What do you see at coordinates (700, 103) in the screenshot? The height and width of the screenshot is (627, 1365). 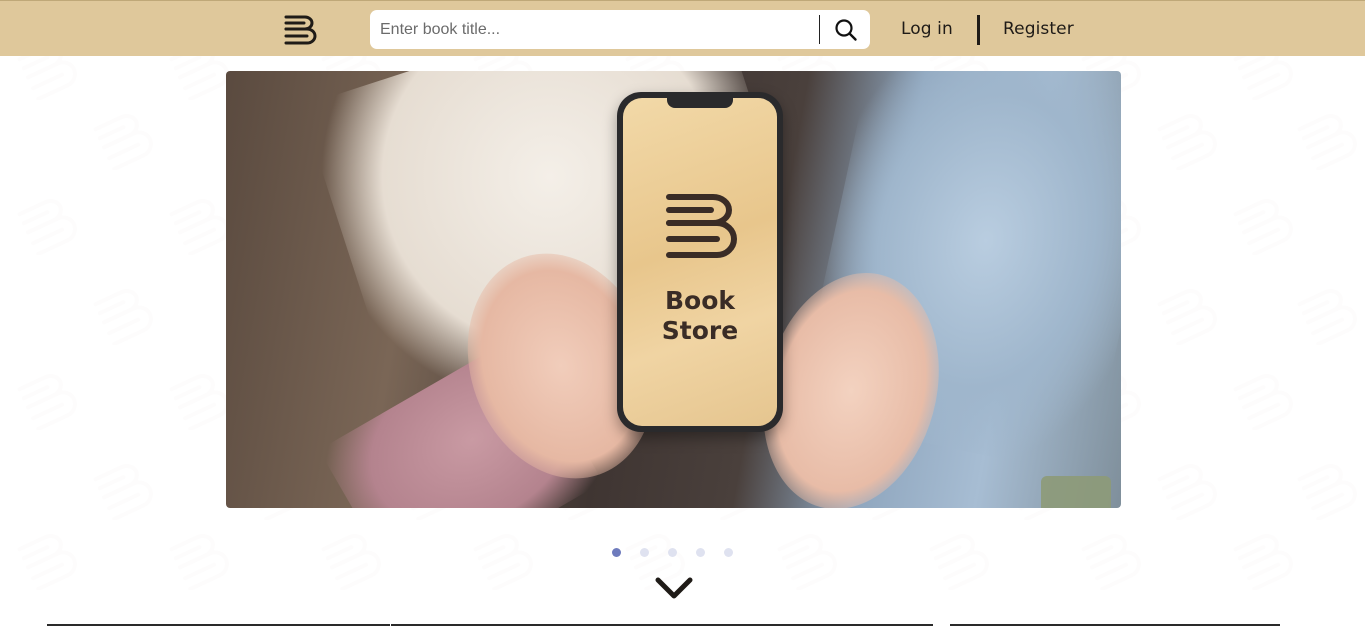 I see `phone-notch` at bounding box center [700, 103].